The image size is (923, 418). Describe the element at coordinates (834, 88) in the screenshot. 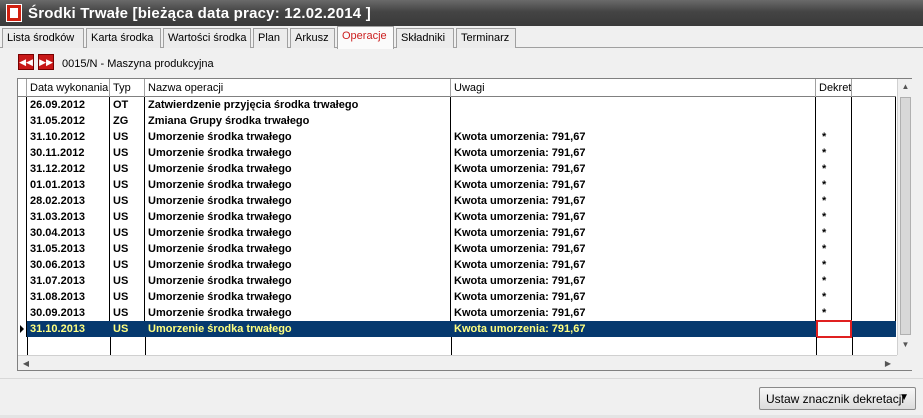

I see `column-header-dekret: Dekret` at that location.